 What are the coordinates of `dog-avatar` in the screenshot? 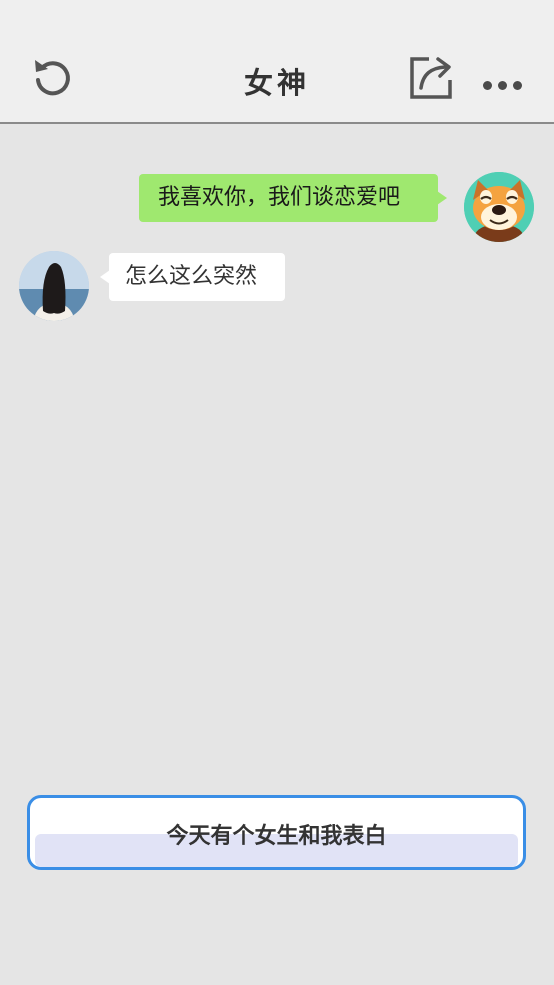 It's located at (499, 207).